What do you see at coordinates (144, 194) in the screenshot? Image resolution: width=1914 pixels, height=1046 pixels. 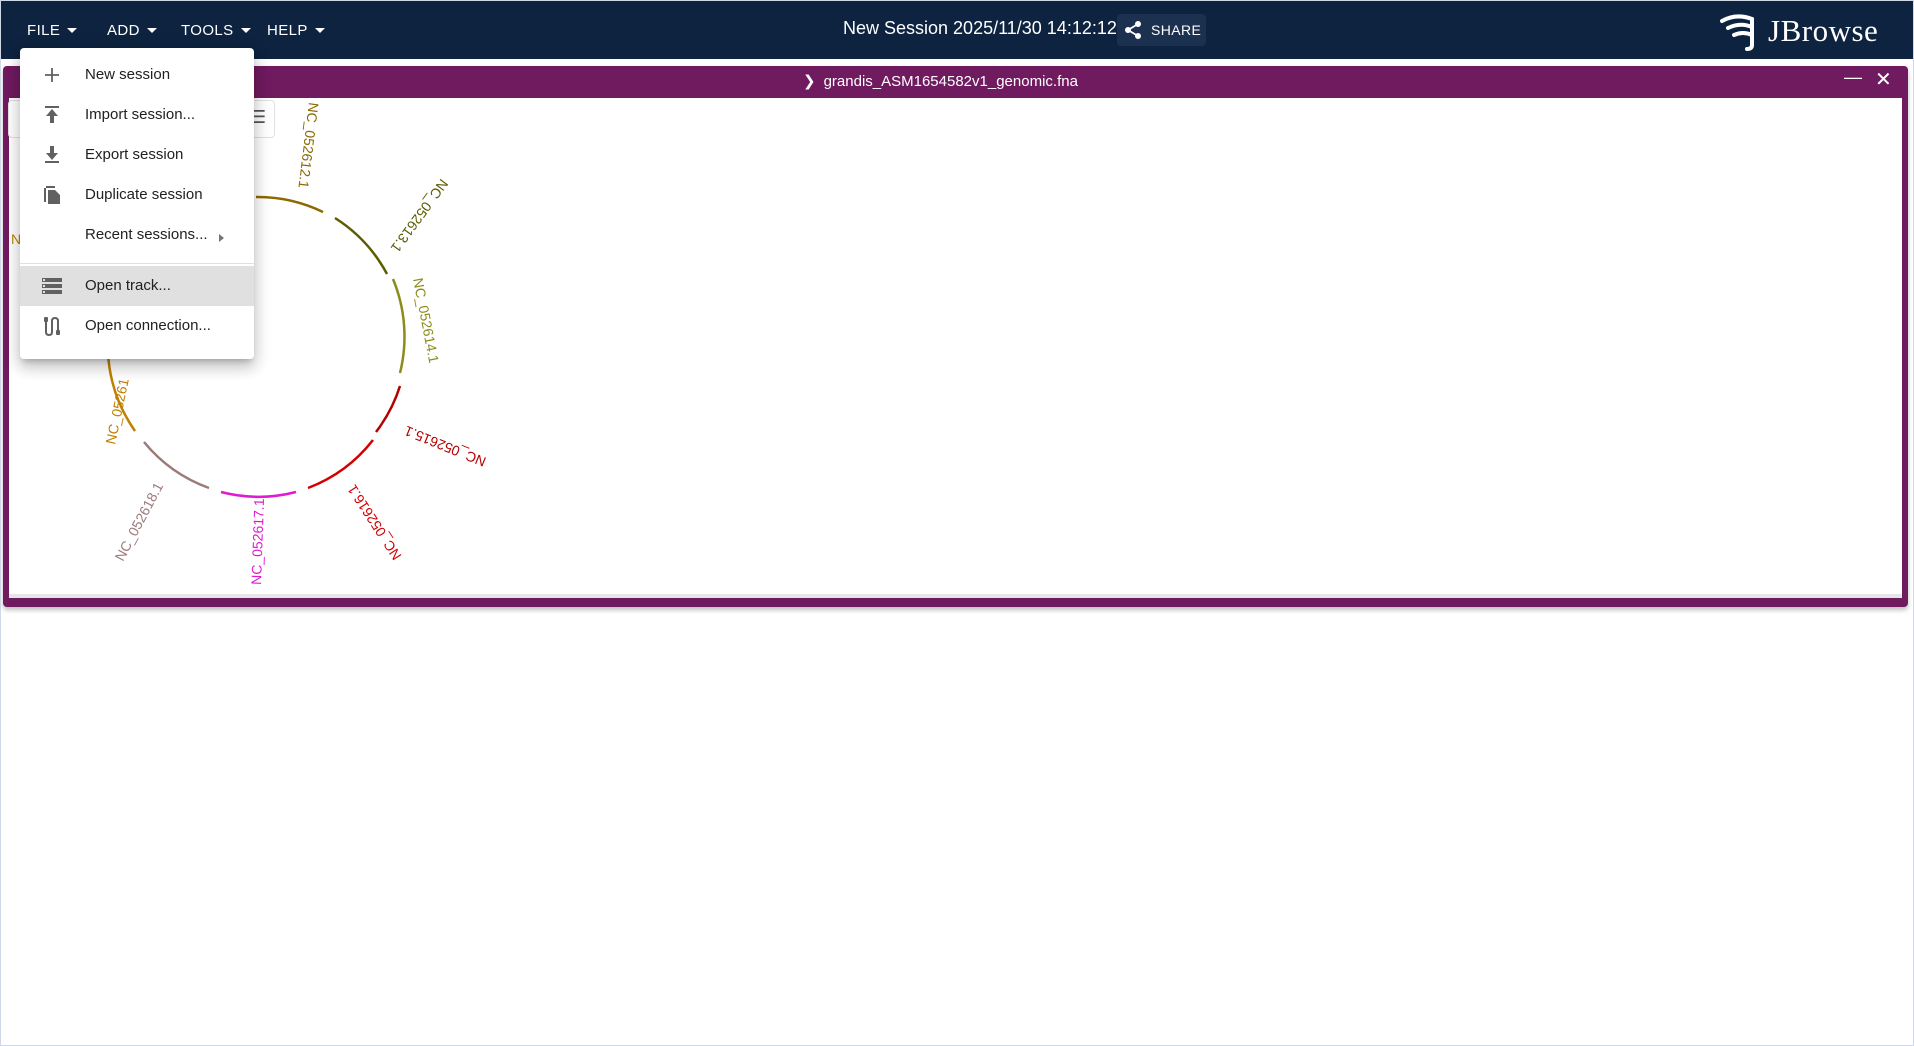 I see `menu-item-label: Duplicate session` at bounding box center [144, 194].